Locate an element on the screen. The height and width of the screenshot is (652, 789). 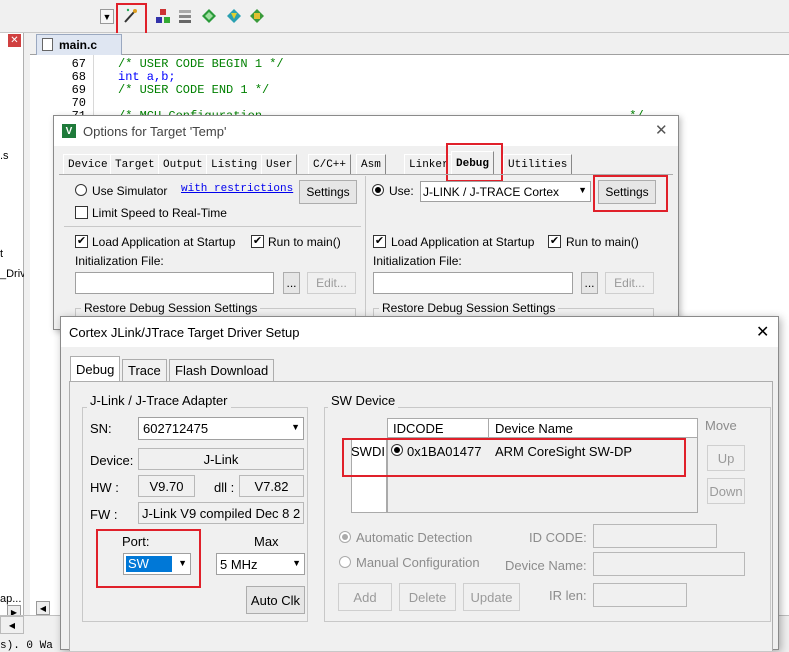
limit-speed-checkbox is located at coordinates (81, 212).